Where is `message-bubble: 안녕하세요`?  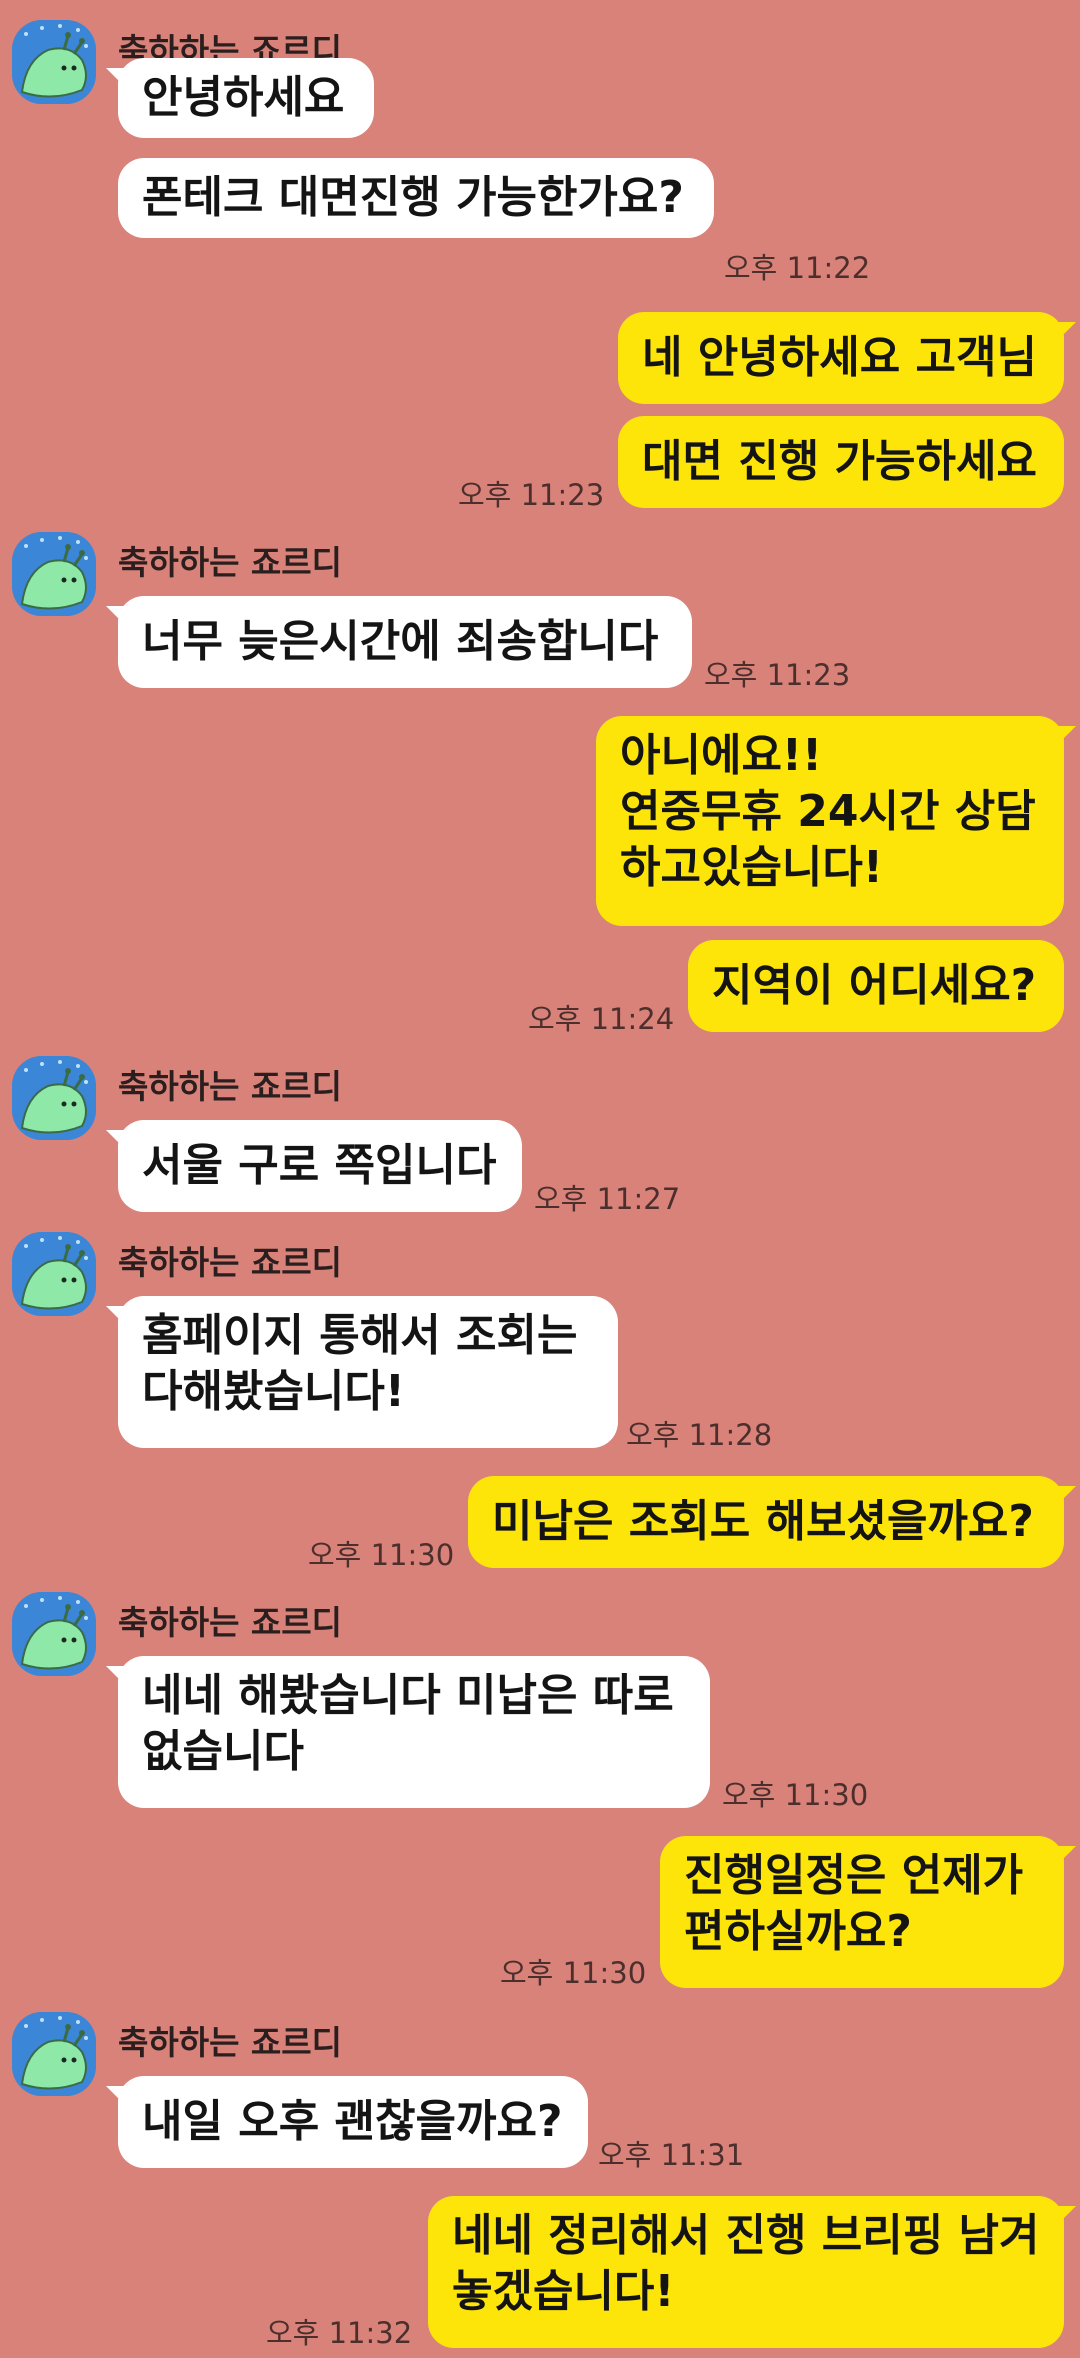
message-bubble: 안녕하세요 is located at coordinates (240, 98).